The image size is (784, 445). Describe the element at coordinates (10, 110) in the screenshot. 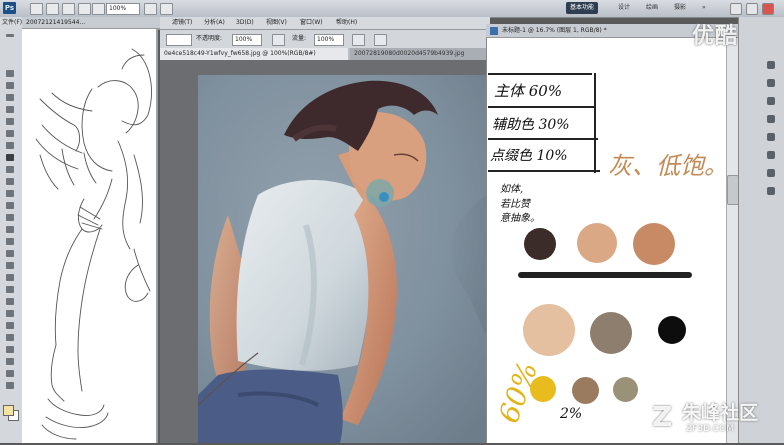

I see `quick-select-tool-icon` at that location.